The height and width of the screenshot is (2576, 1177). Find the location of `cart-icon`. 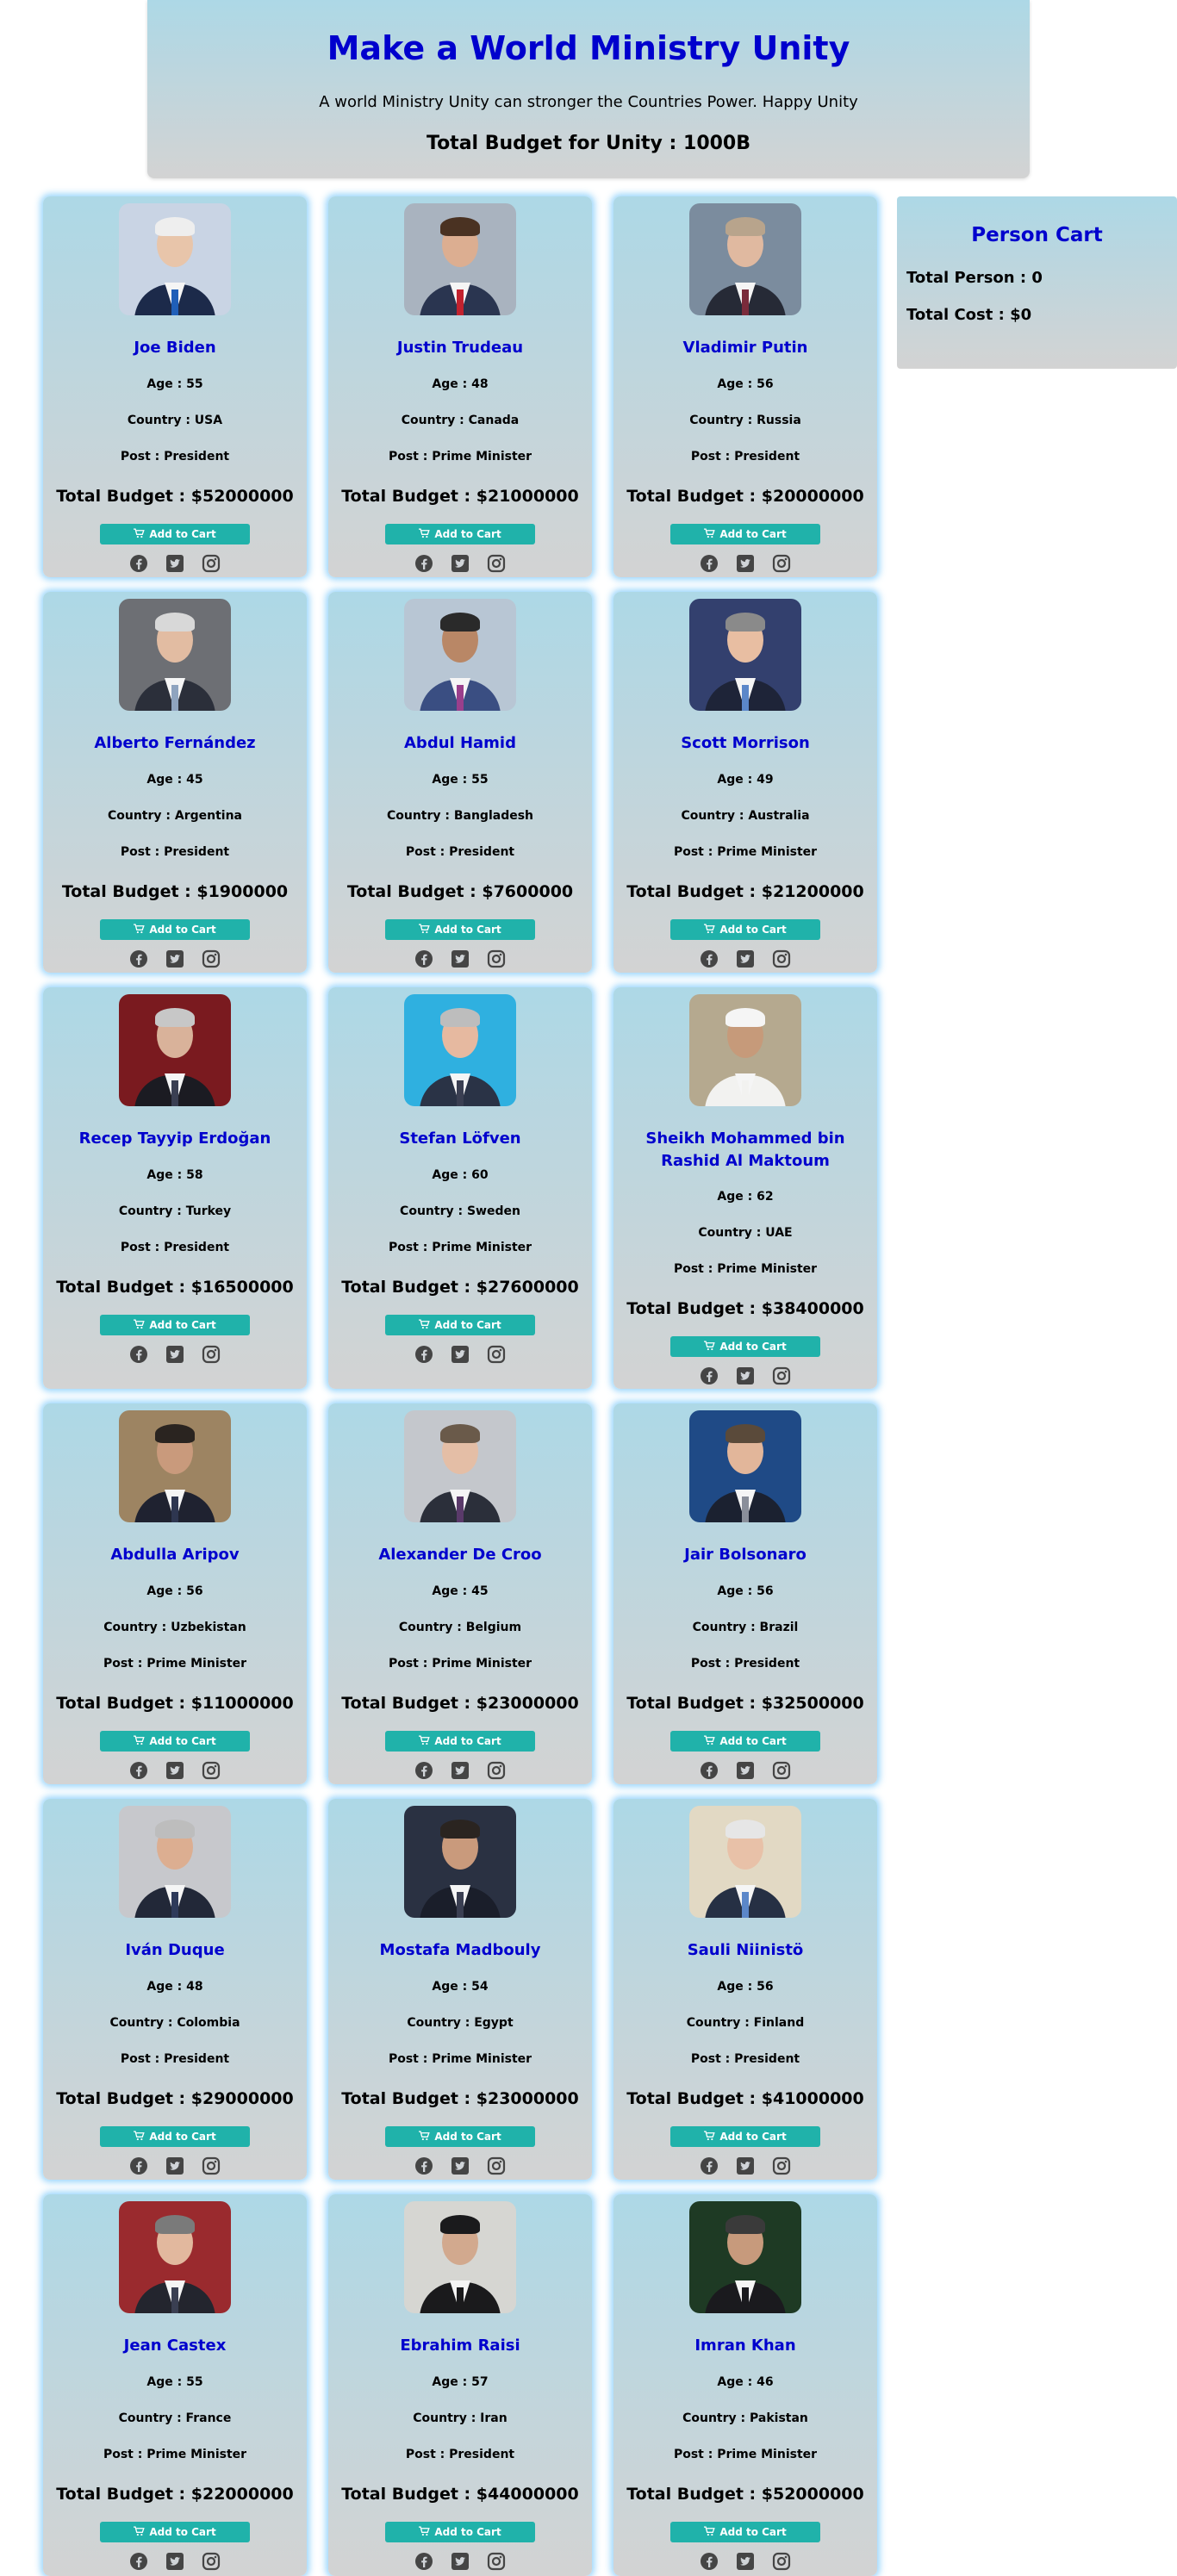

cart-icon is located at coordinates (425, 930).